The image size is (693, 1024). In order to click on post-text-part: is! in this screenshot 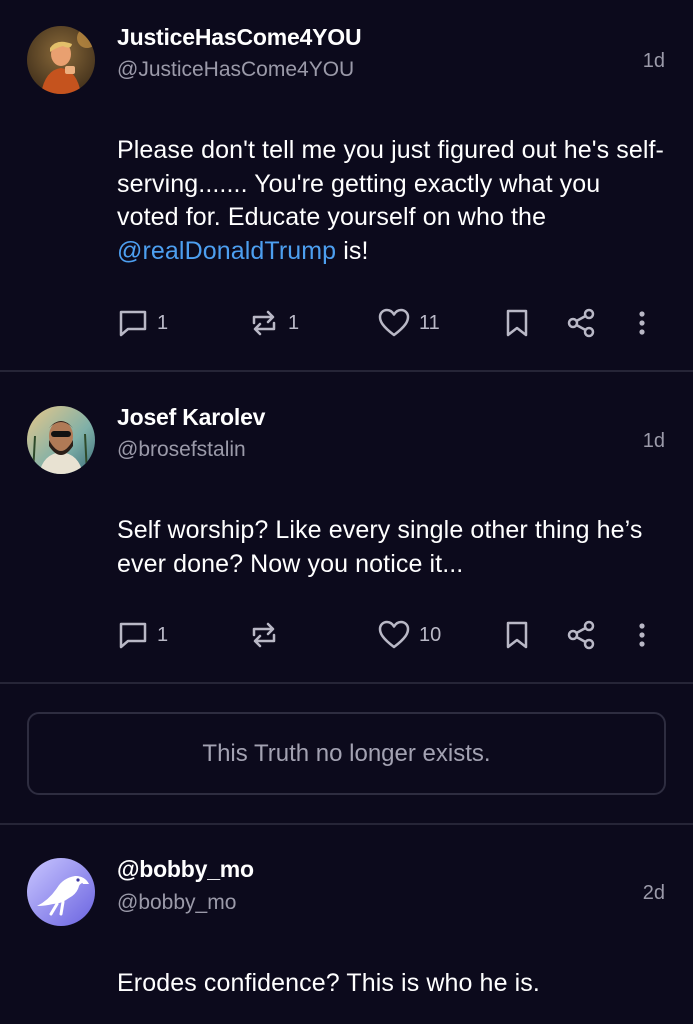, I will do `click(352, 250)`.